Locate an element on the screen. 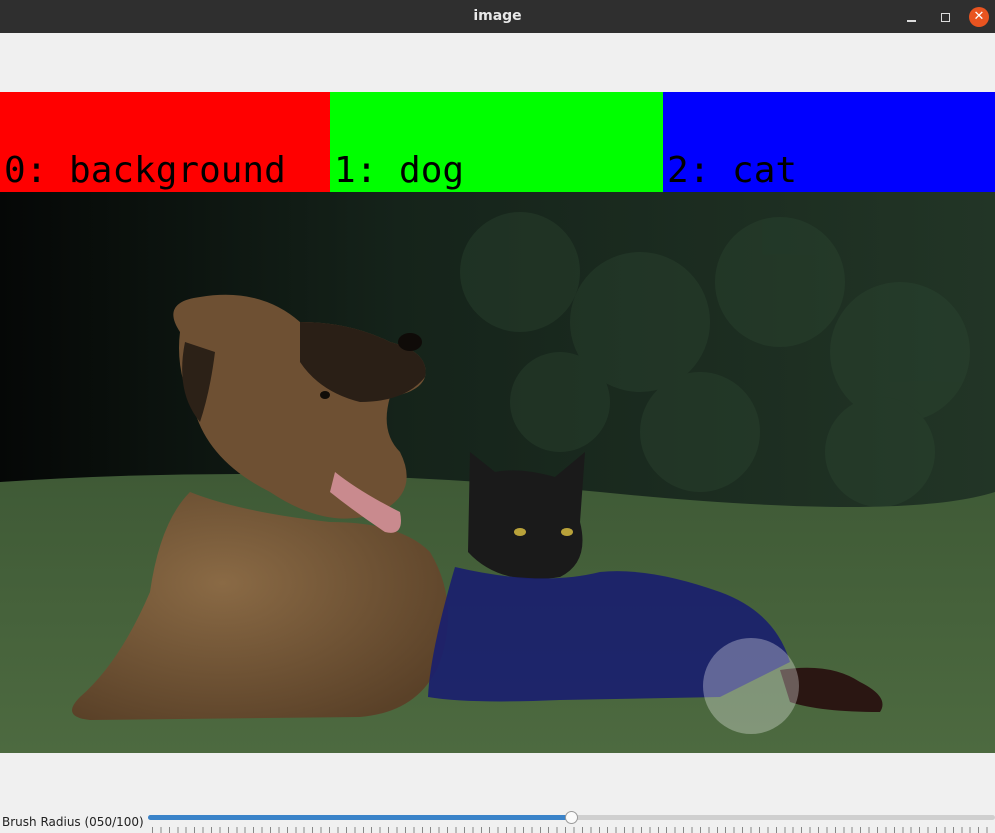 This screenshot has height=833, width=995. label-dog: 1: dog is located at coordinates (496, 142).